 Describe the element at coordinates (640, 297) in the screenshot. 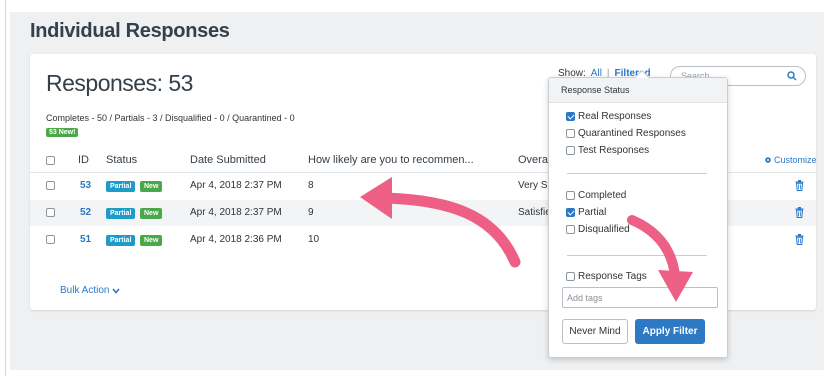

I see `add-tags-input: Add tags` at that location.